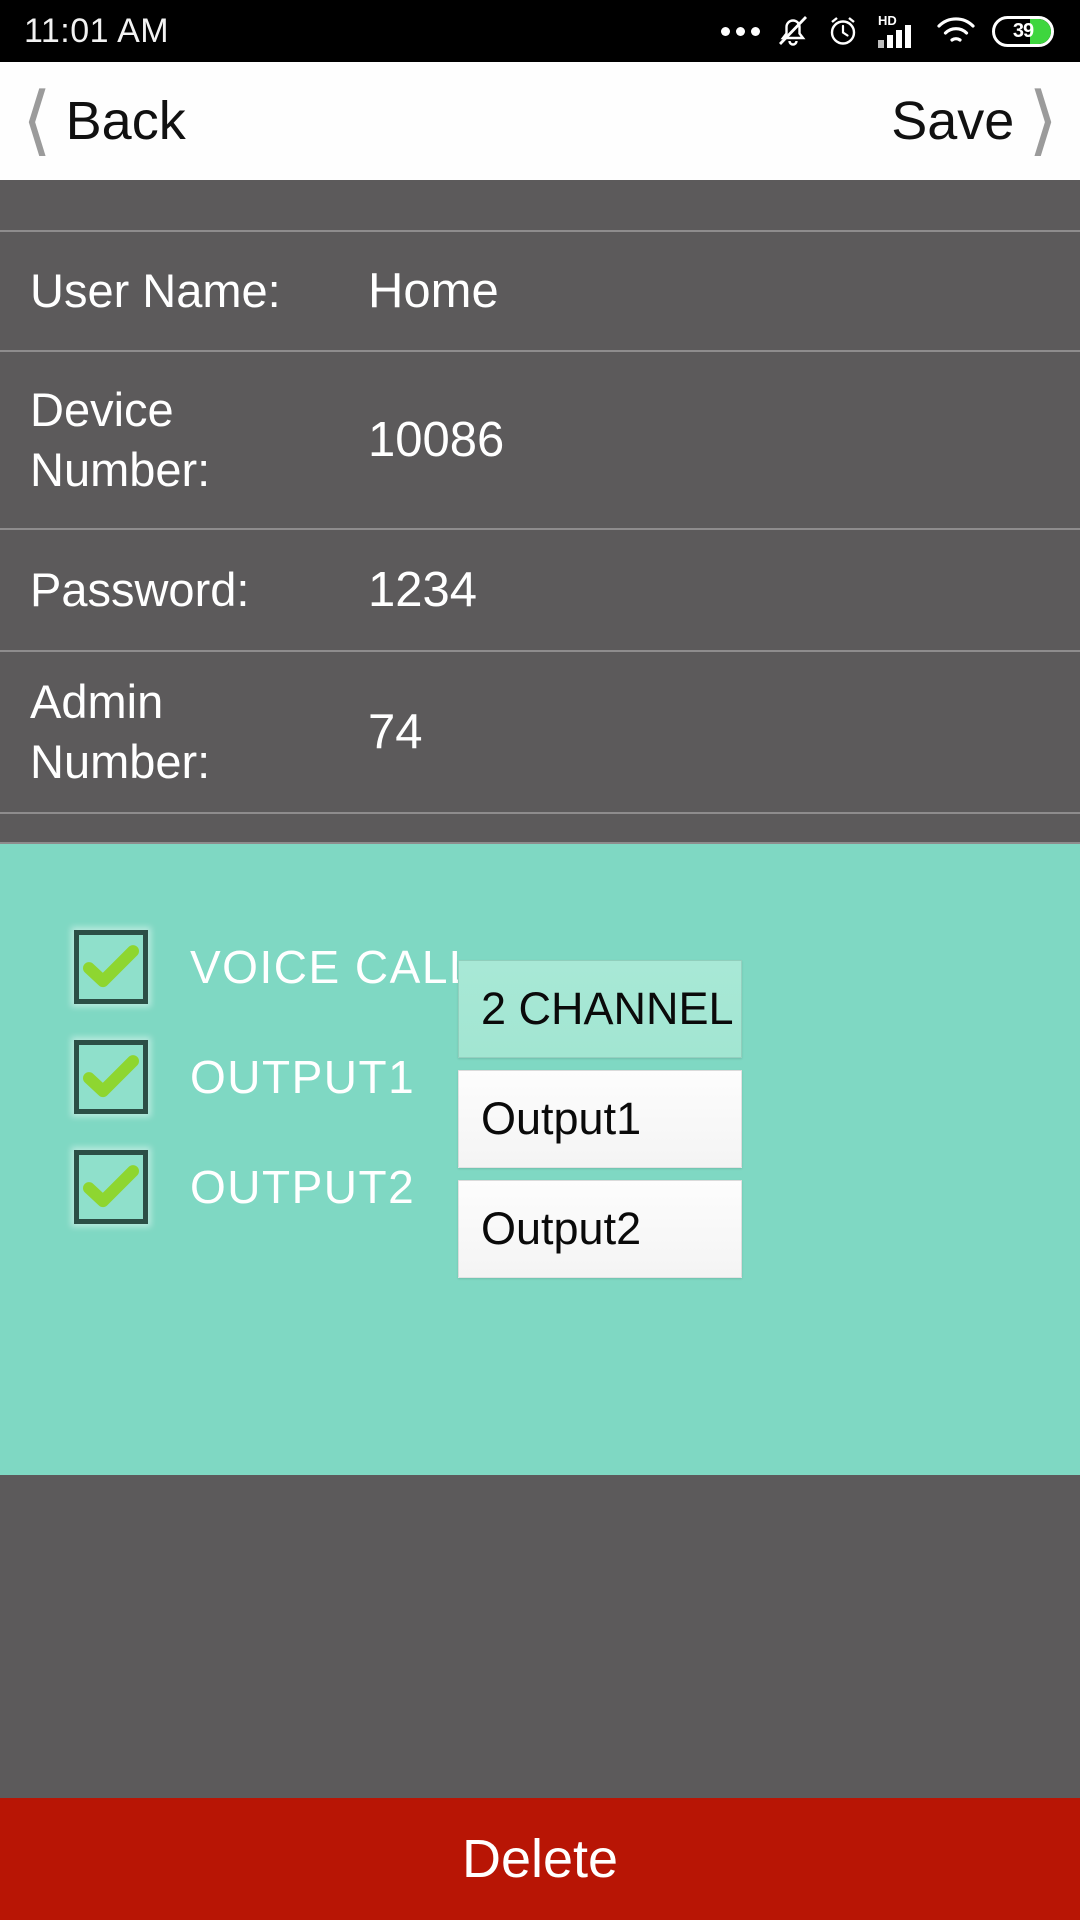 The height and width of the screenshot is (1920, 1080). I want to click on back-button: ⟨ Back, so click(104, 120).